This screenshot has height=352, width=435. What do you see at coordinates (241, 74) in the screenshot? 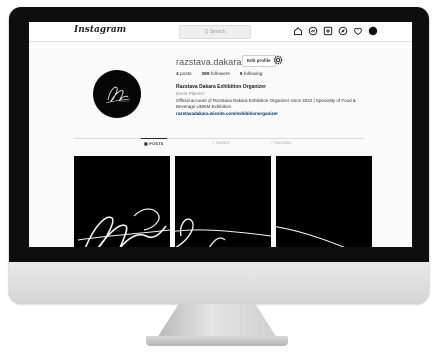
I see `following-count: 9` at bounding box center [241, 74].